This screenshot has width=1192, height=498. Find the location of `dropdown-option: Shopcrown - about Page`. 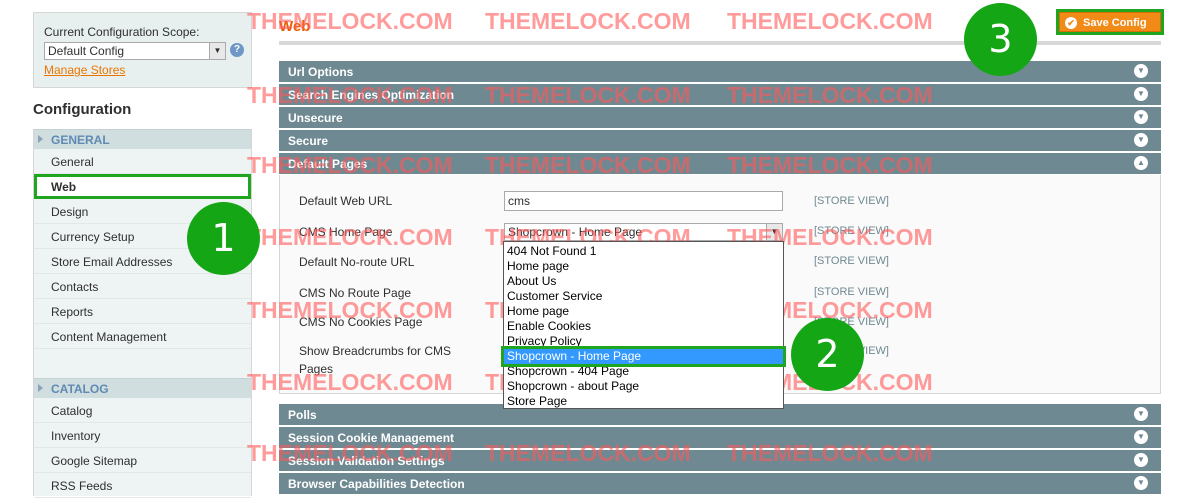

dropdown-option: Shopcrown - about Page is located at coordinates (643, 386).